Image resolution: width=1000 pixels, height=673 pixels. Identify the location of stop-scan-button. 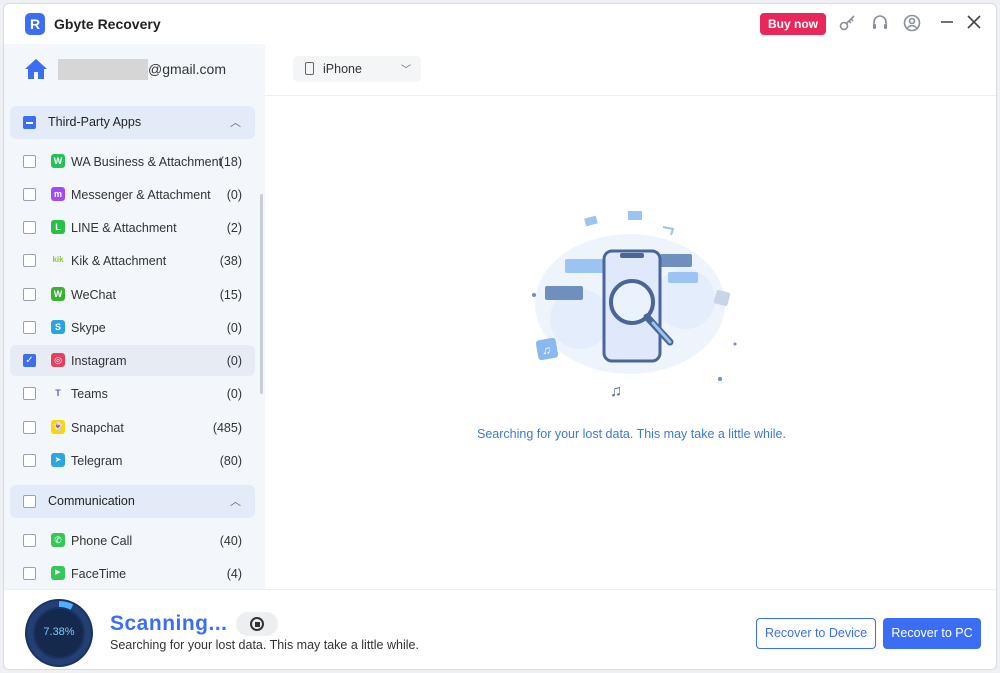
(257, 624).